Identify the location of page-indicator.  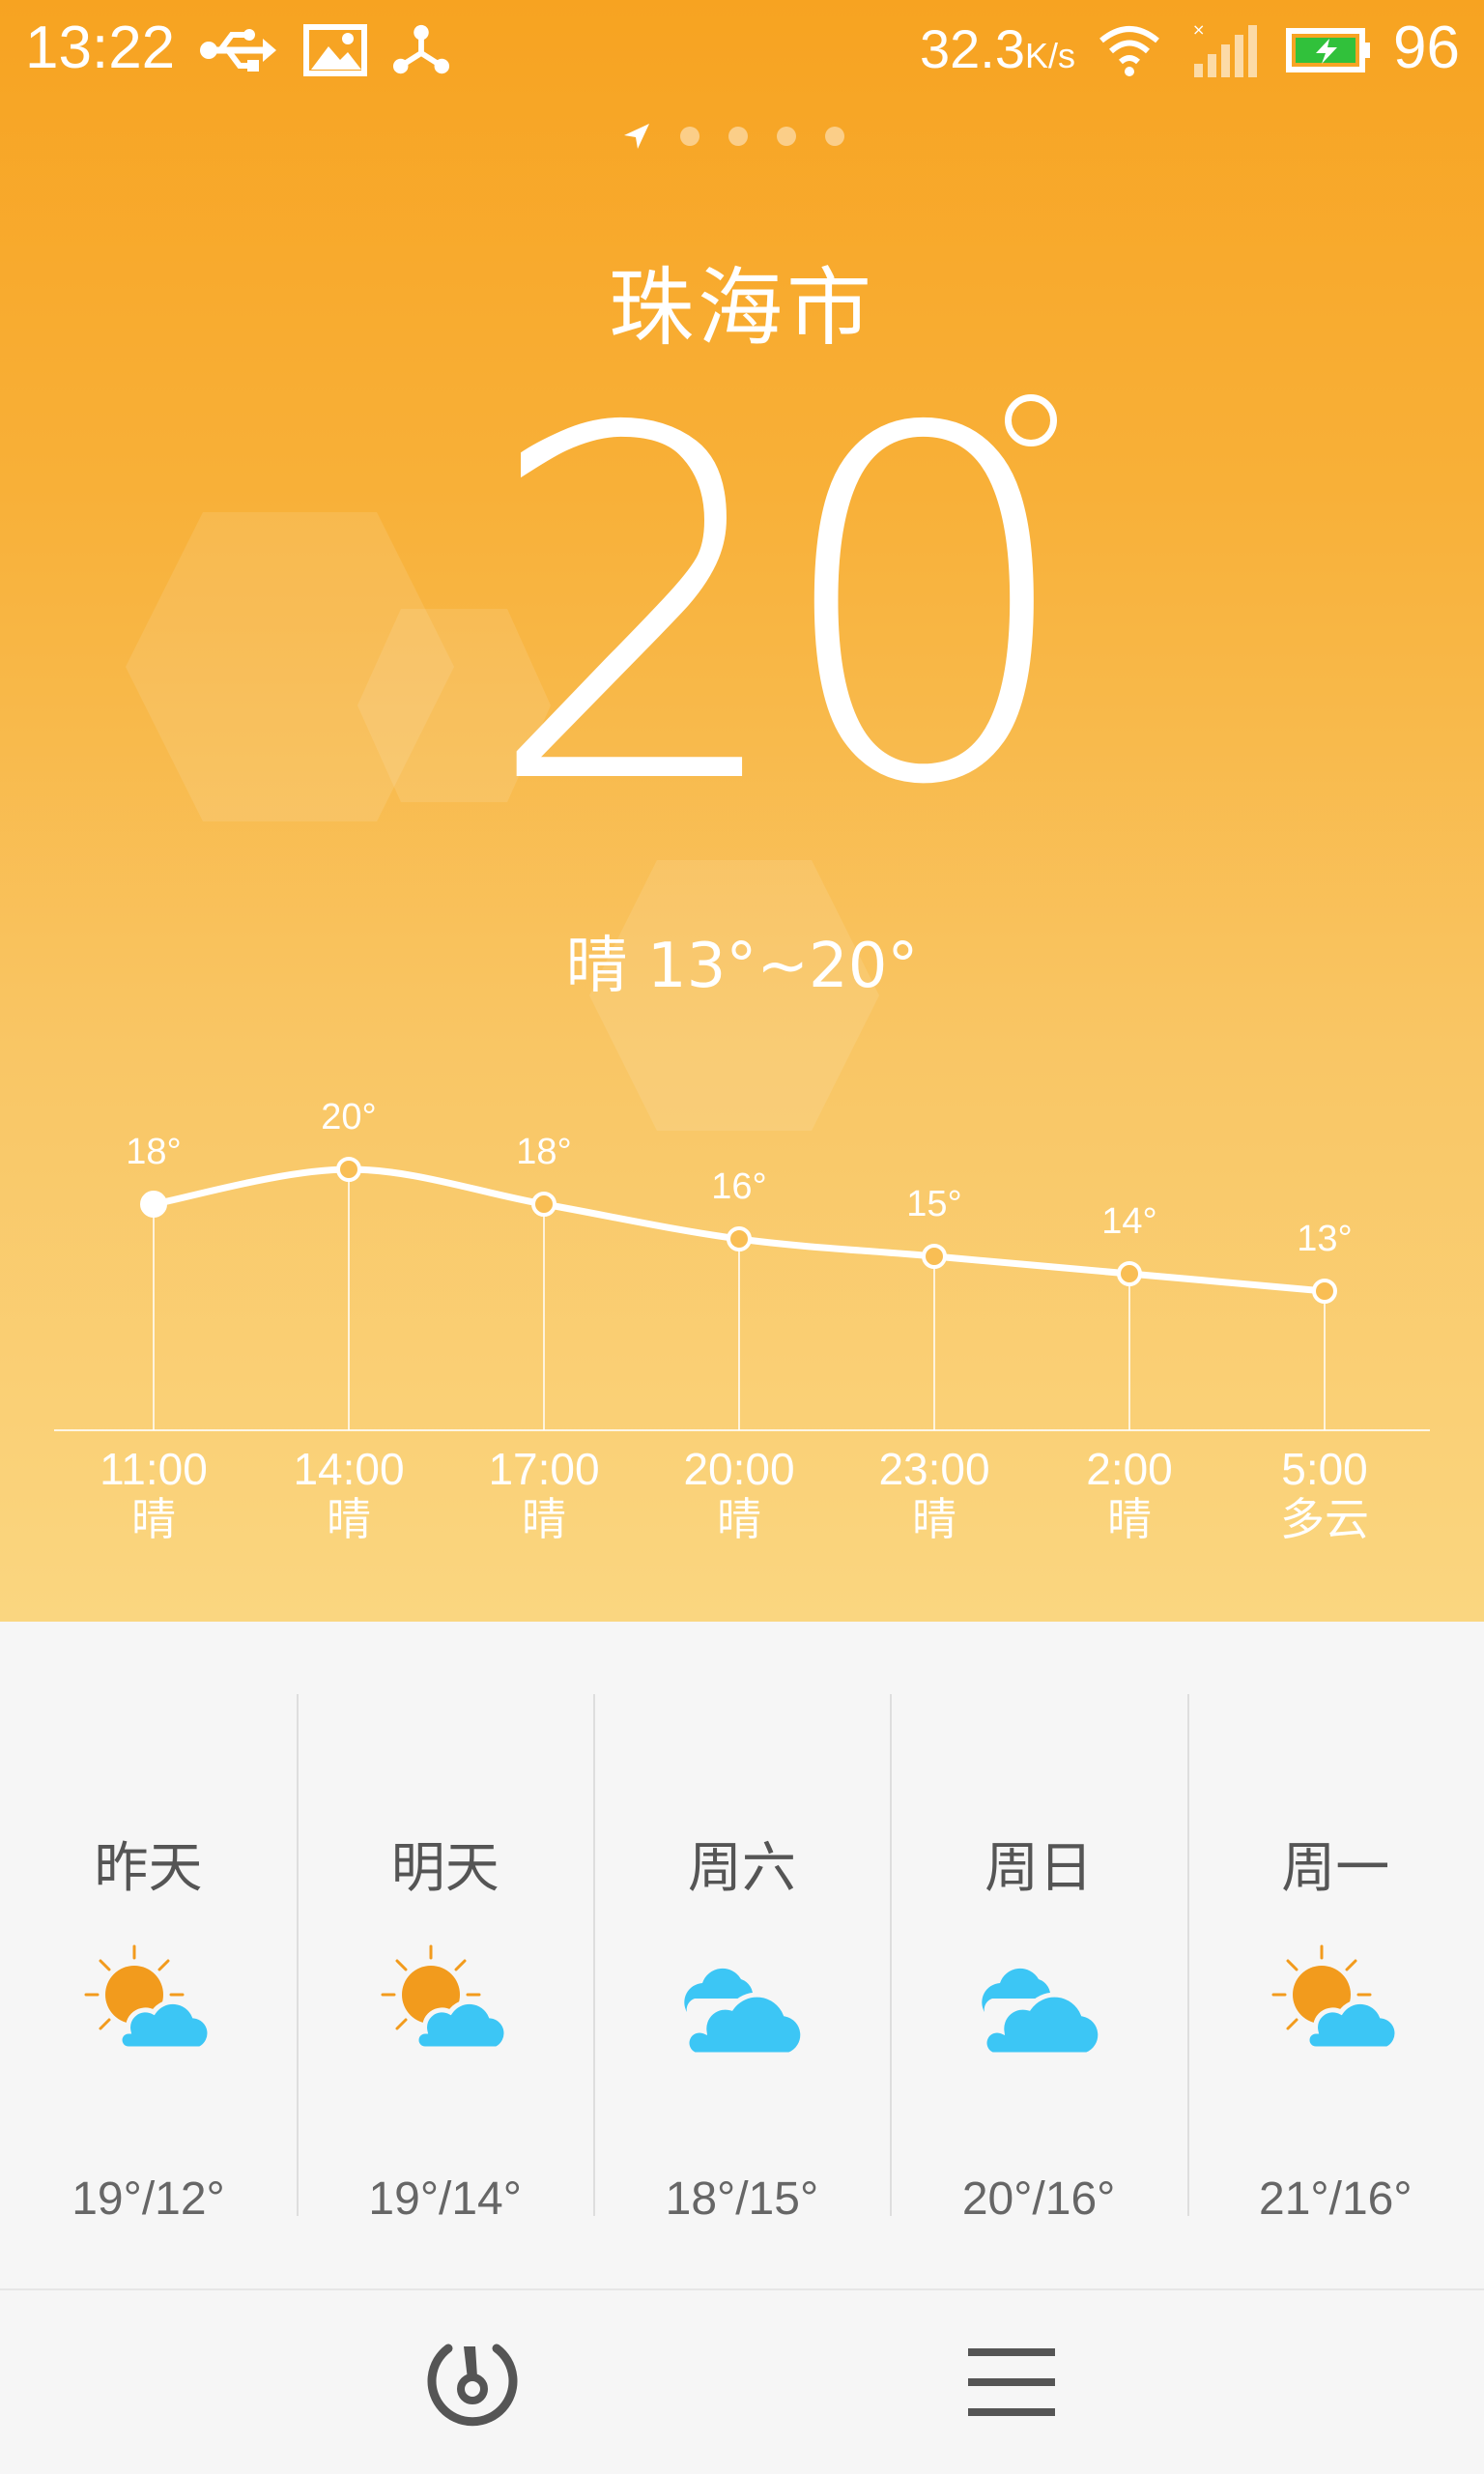
(733, 136).